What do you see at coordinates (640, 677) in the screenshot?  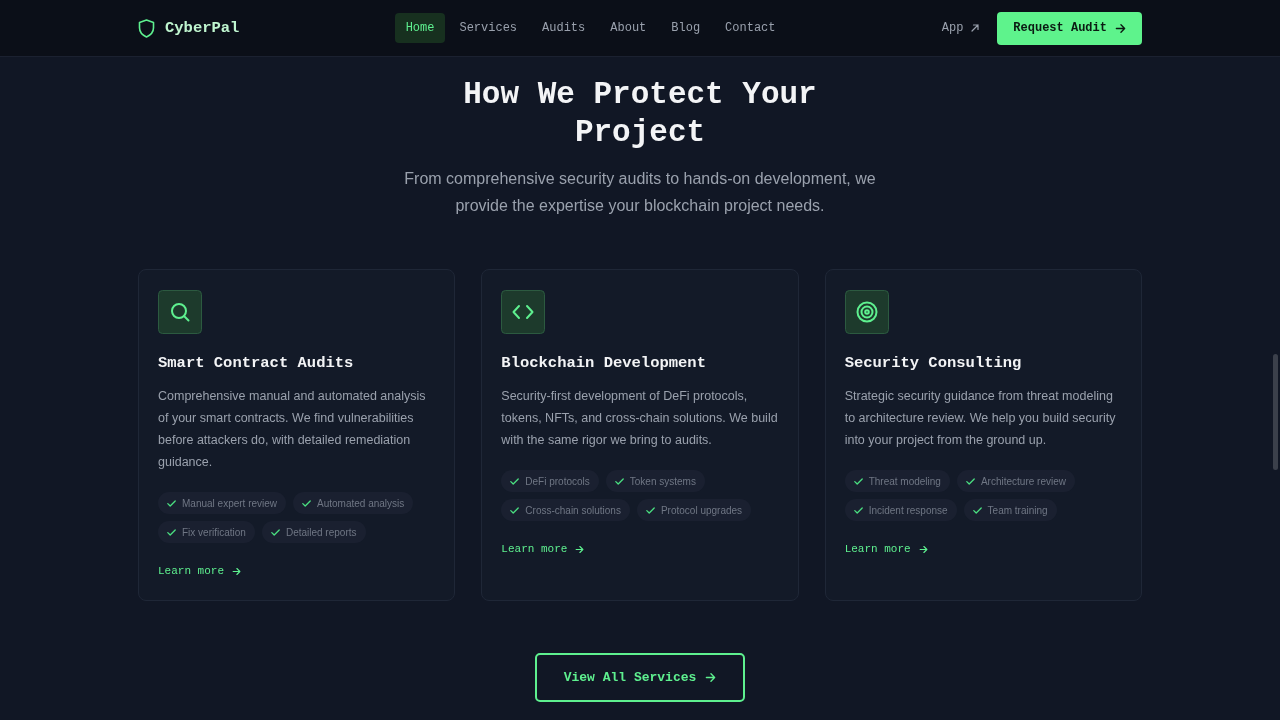 I see `view-all-services-button: View All Services` at bounding box center [640, 677].